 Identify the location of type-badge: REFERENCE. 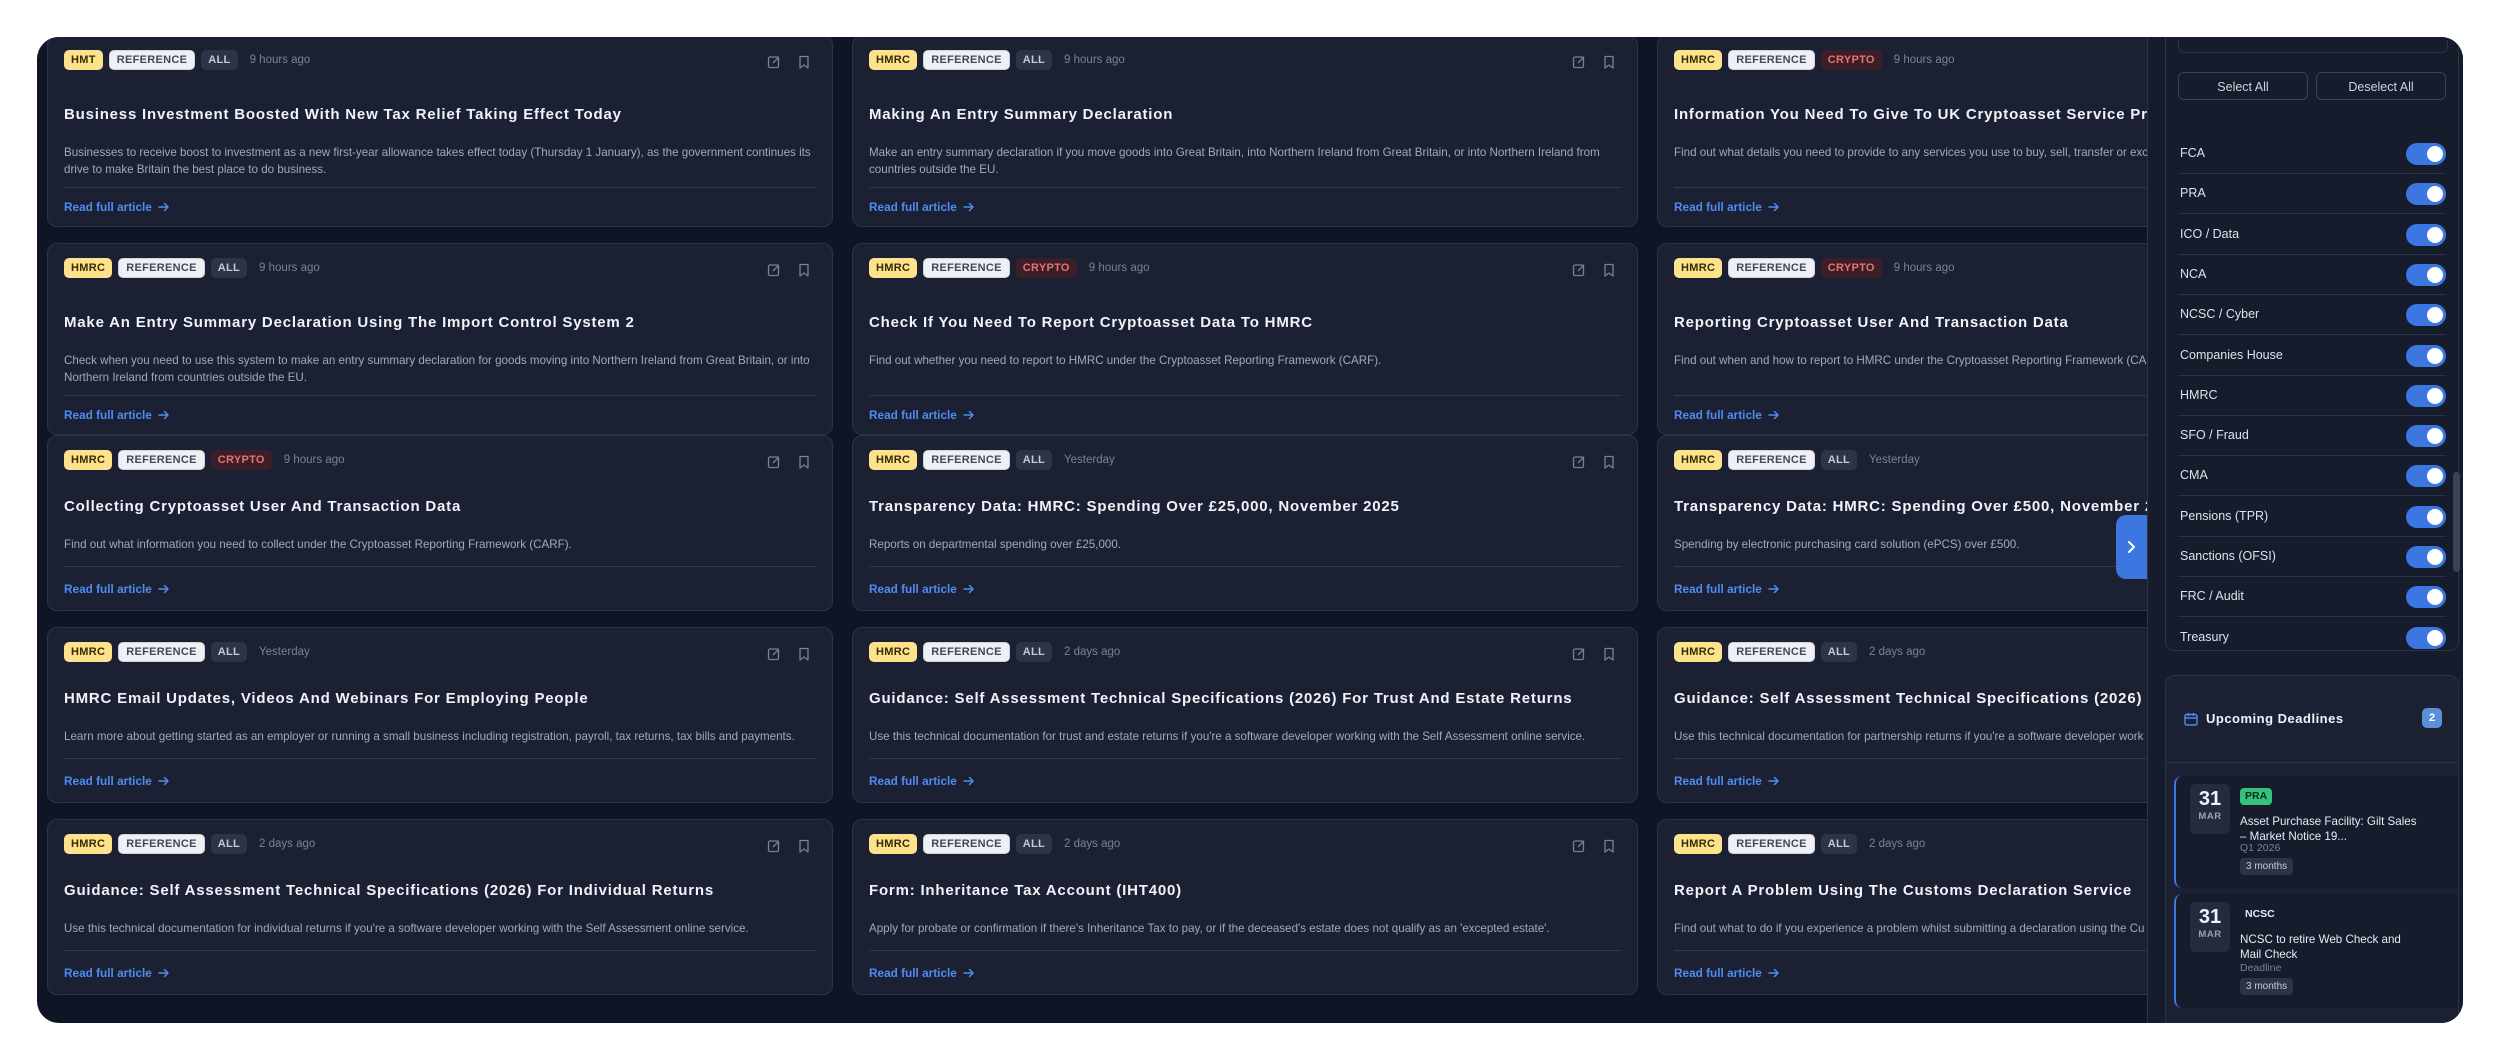
(1771, 652).